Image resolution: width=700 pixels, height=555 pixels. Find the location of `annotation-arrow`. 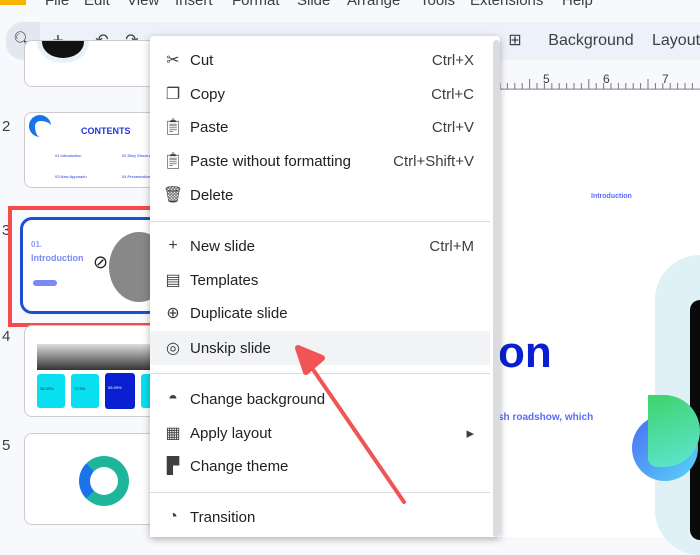

annotation-arrow is located at coordinates (350, 424).